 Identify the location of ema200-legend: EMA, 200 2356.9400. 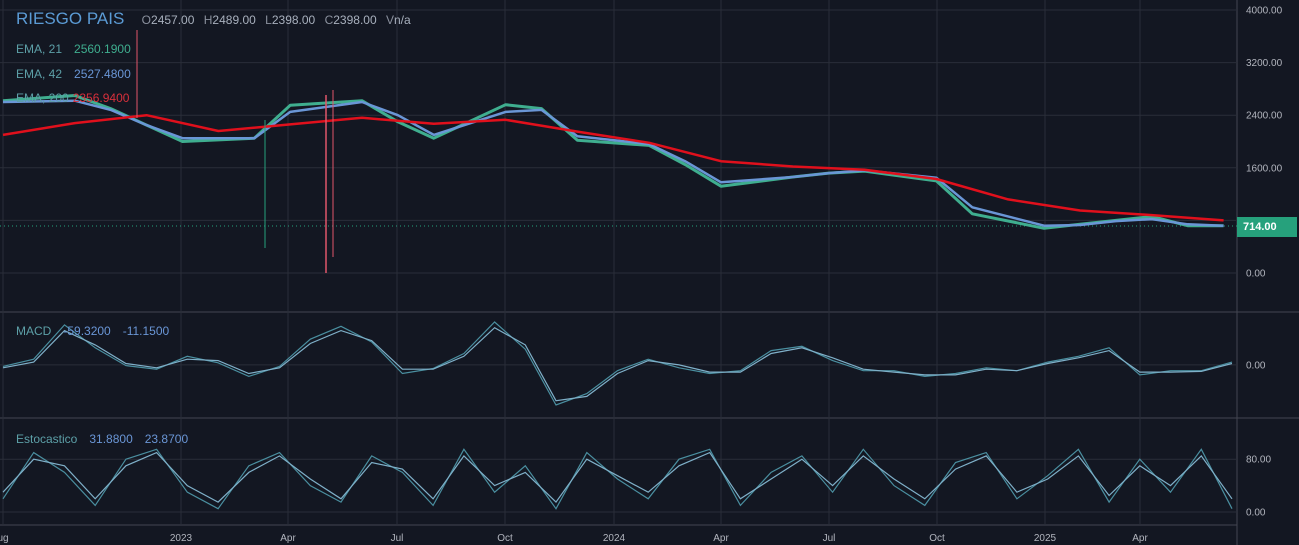
(72, 98).